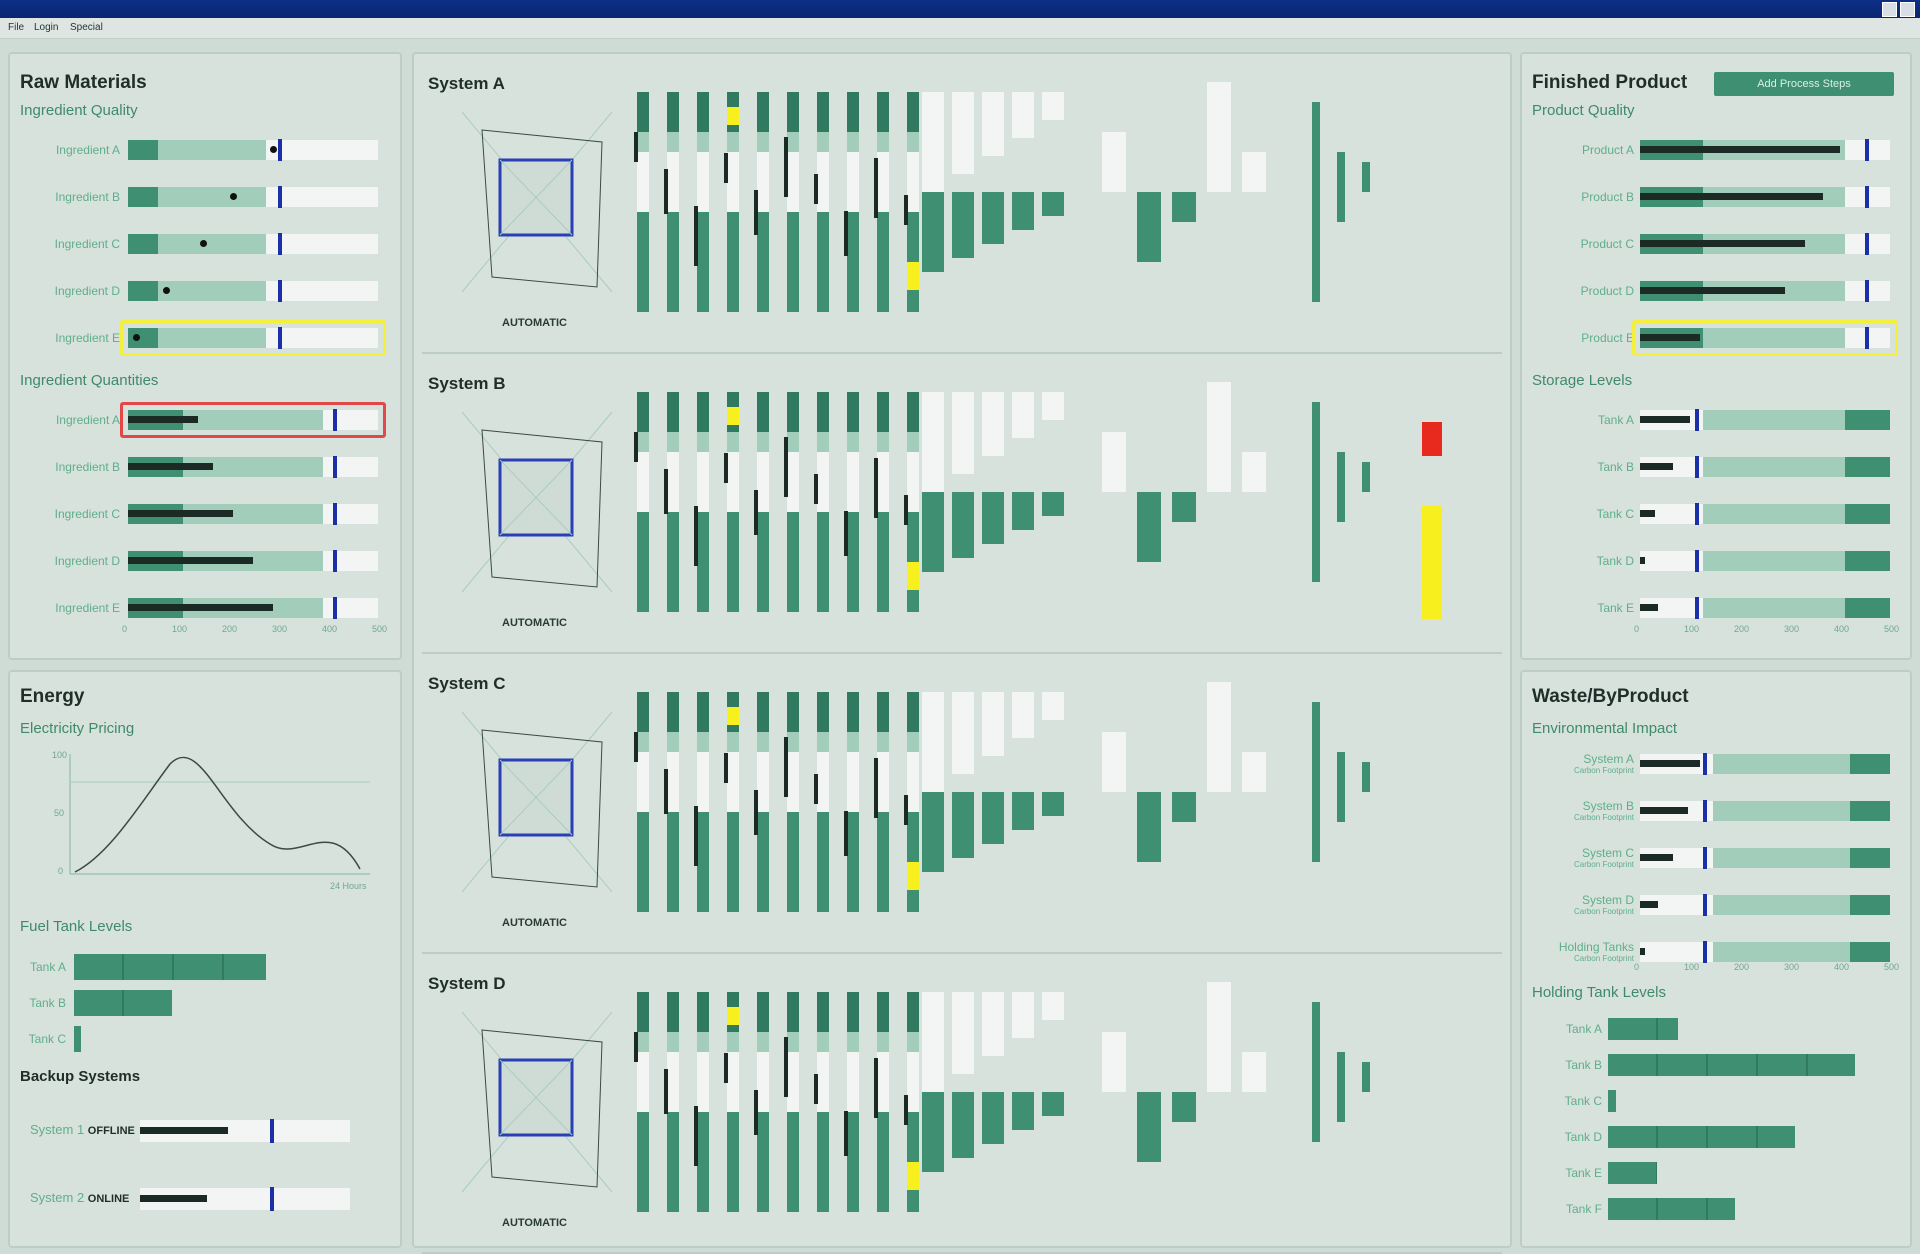 Image resolution: width=1920 pixels, height=1254 pixels. What do you see at coordinates (1341, 187) in the screenshot?
I see `step-bar` at bounding box center [1341, 187].